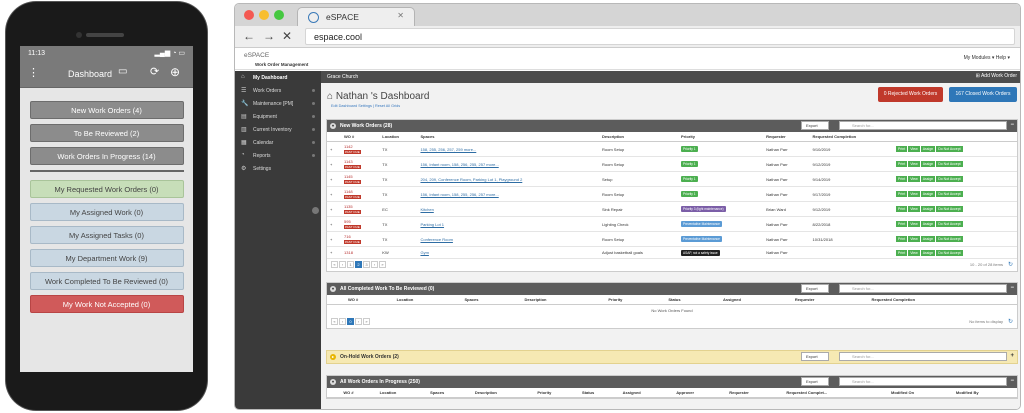  I want to click on sidebar-item: ⌂ My Dashboard, so click(278, 77).